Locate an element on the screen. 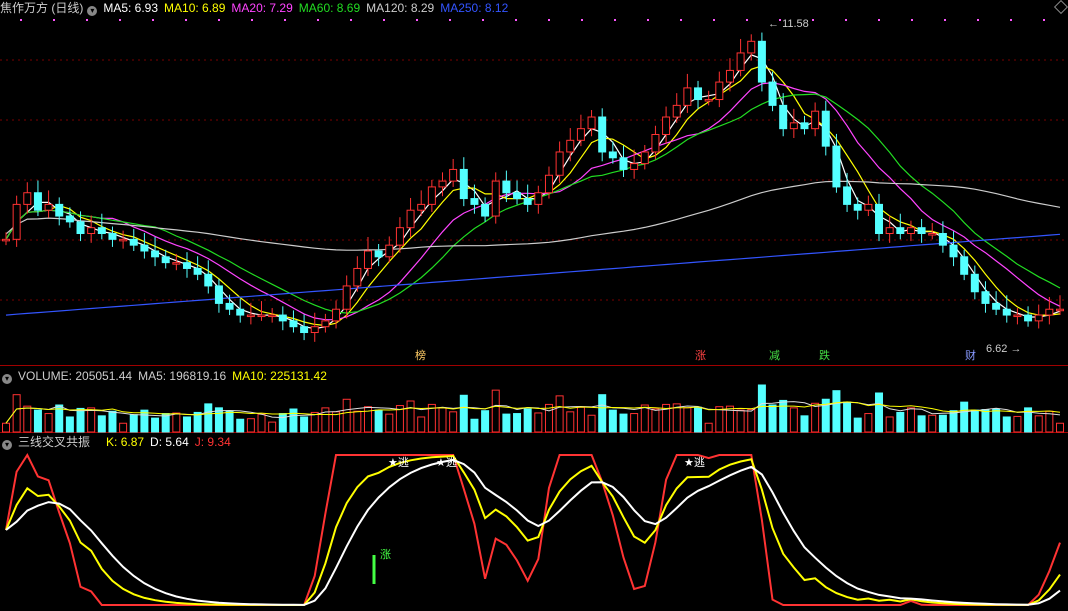  ma-legend-item: MA60: 8.69 is located at coordinates (329, 8).